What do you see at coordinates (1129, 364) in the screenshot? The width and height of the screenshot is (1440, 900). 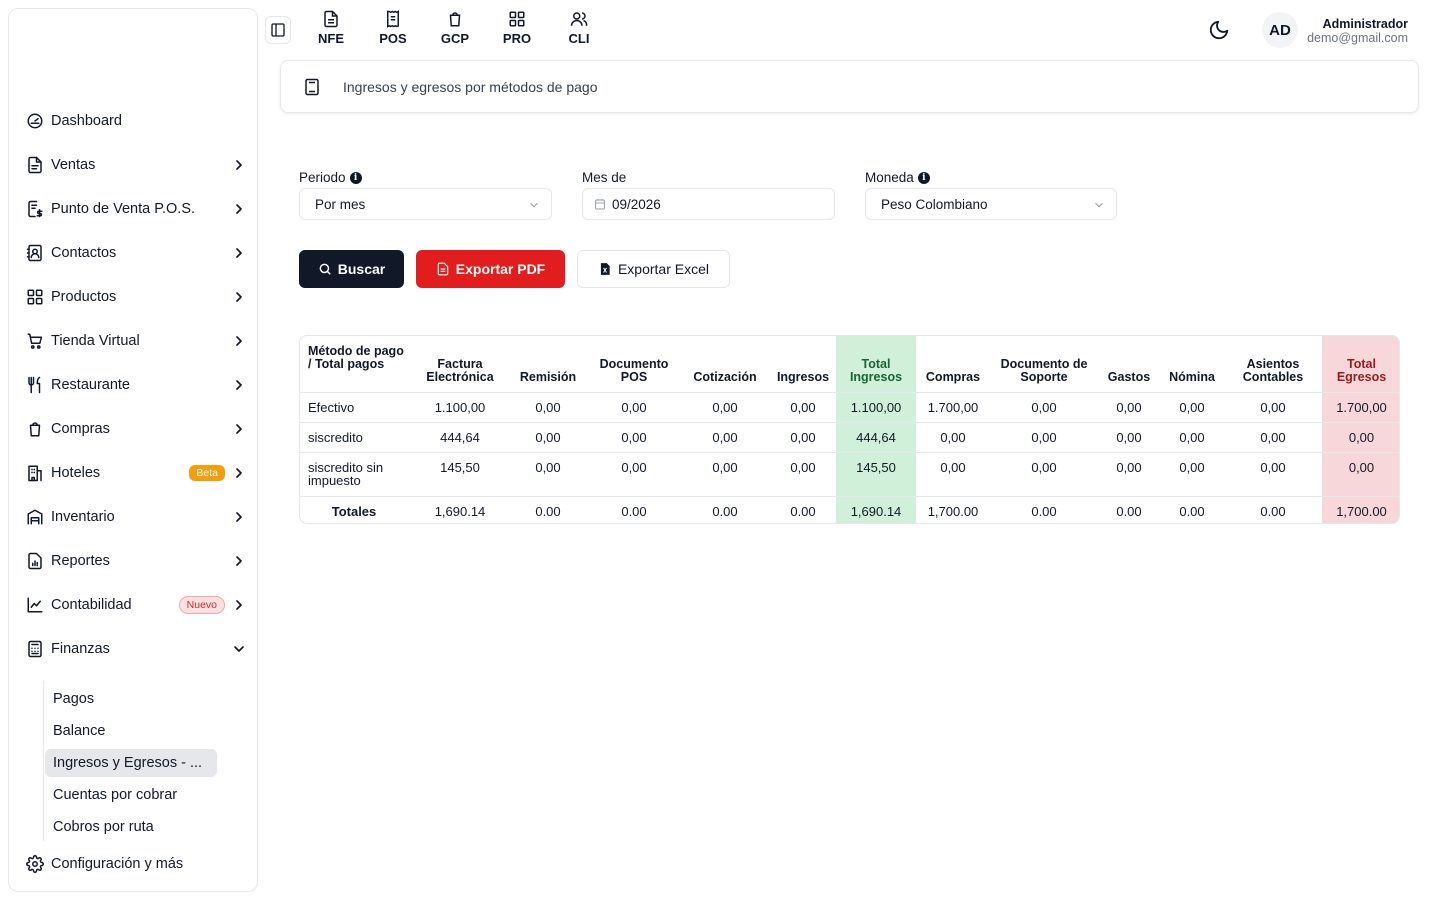 I see `column-header-gastos: Gastos` at bounding box center [1129, 364].